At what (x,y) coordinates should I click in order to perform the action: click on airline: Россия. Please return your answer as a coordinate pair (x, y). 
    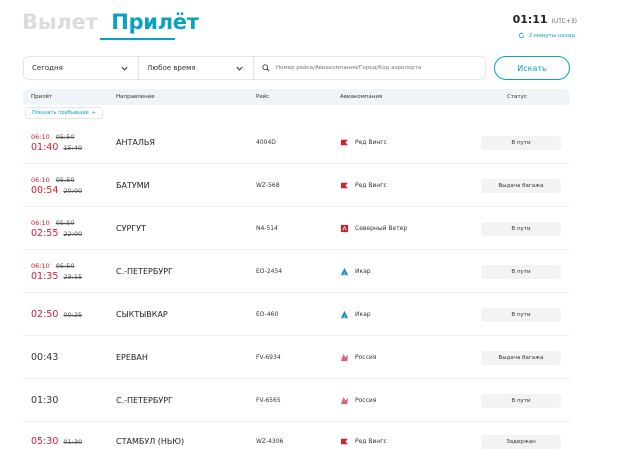
    Looking at the image, I should click on (358, 400).